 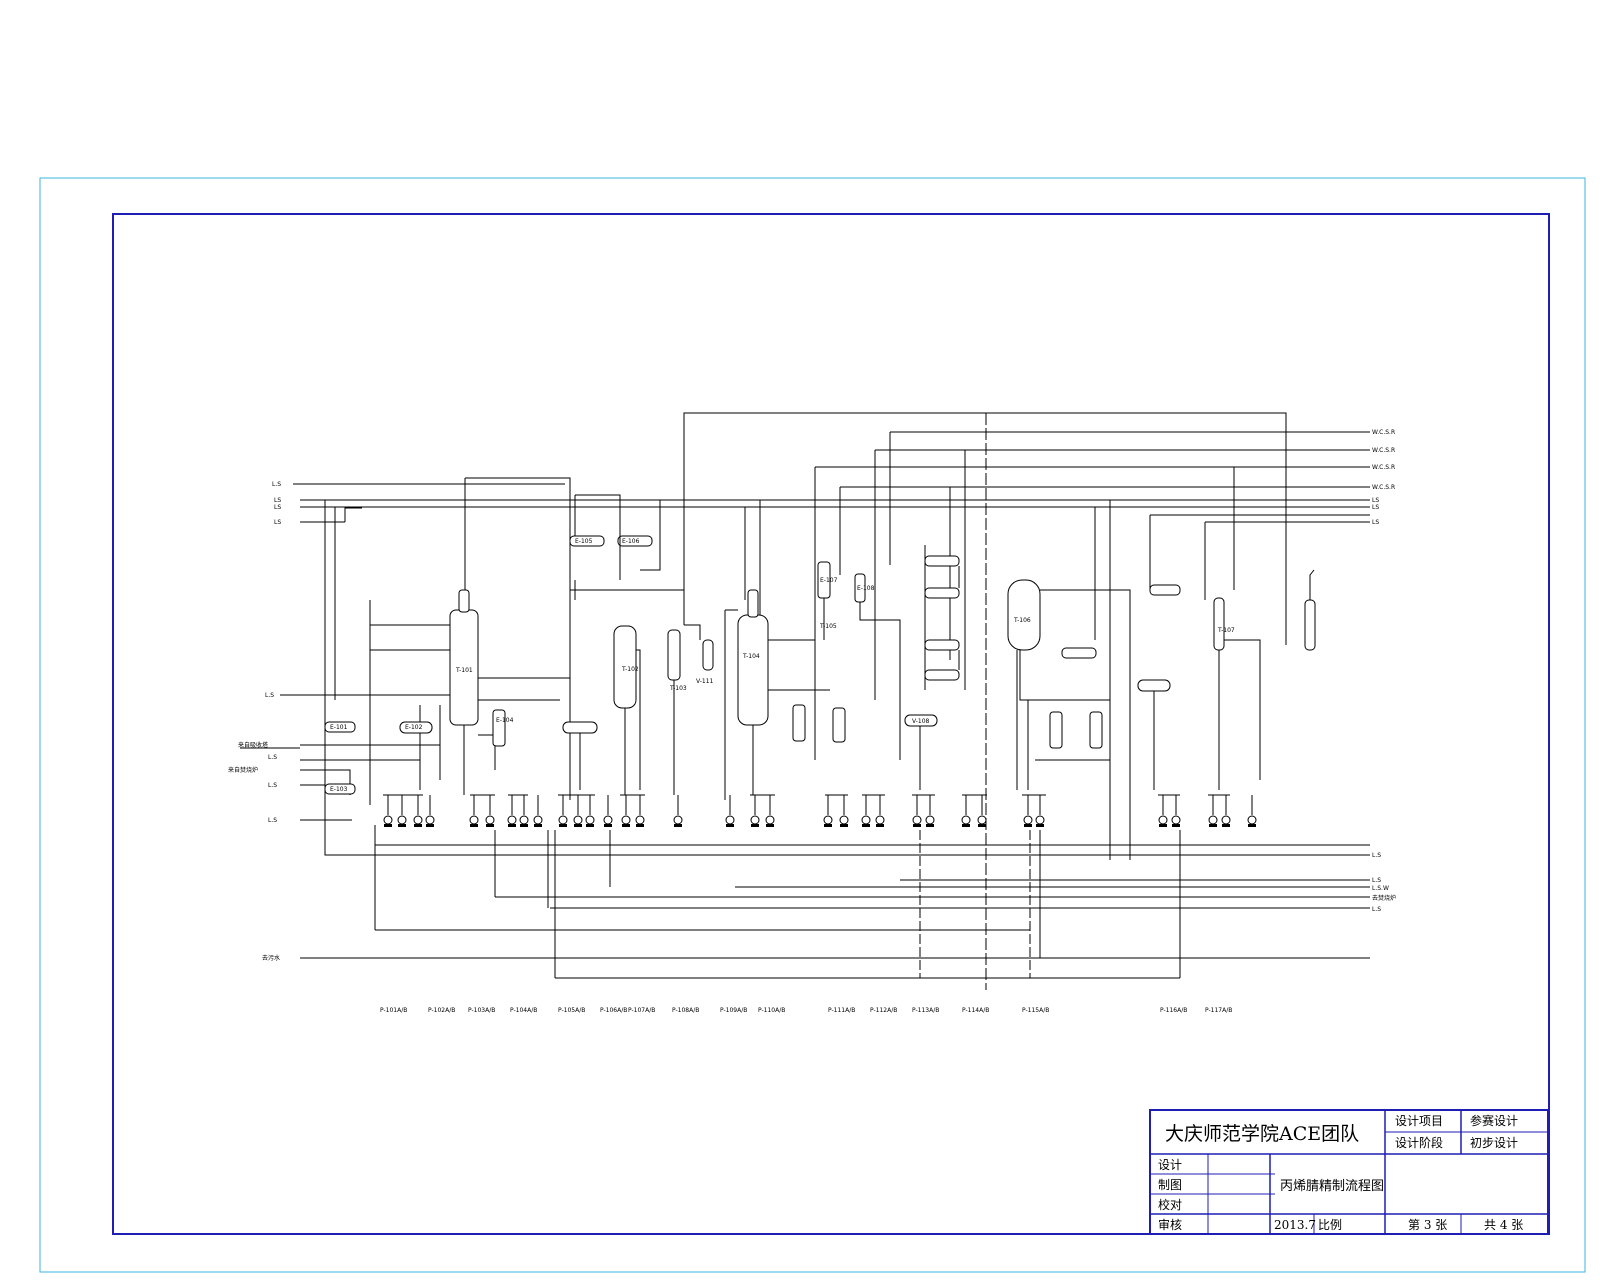 I want to click on drum-v102, so click(x=580, y=727).